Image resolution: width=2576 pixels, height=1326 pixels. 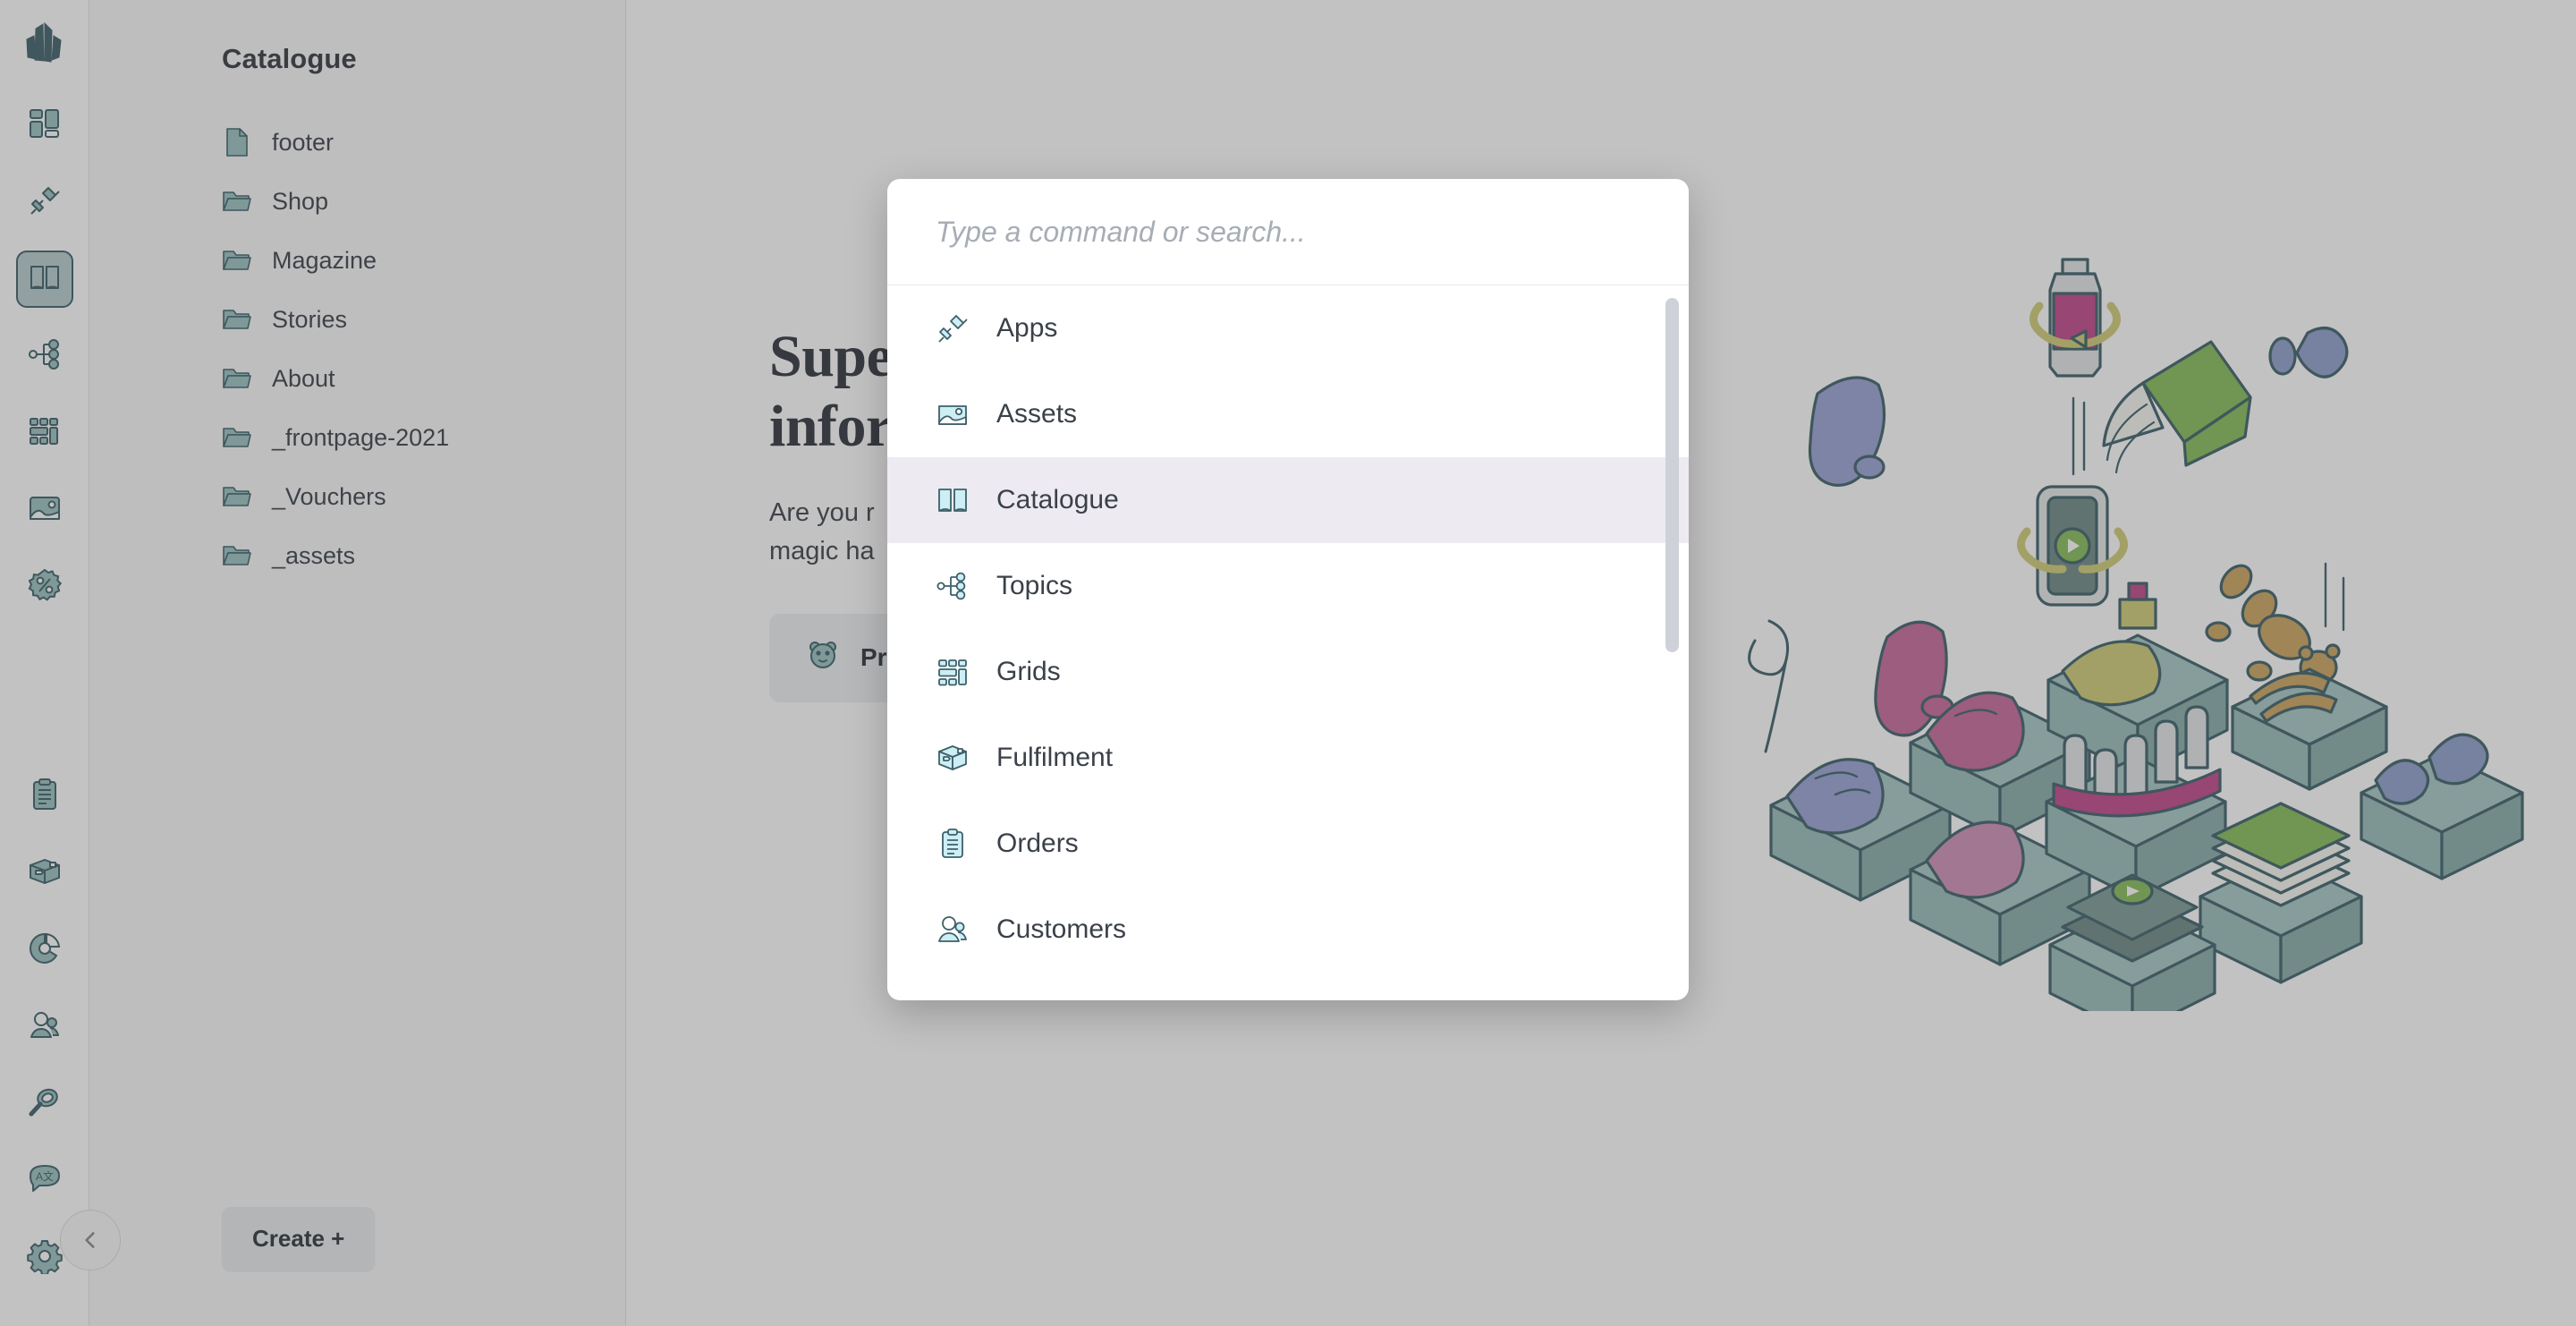 What do you see at coordinates (1672, 475) in the screenshot?
I see `vertical-scrollbar` at bounding box center [1672, 475].